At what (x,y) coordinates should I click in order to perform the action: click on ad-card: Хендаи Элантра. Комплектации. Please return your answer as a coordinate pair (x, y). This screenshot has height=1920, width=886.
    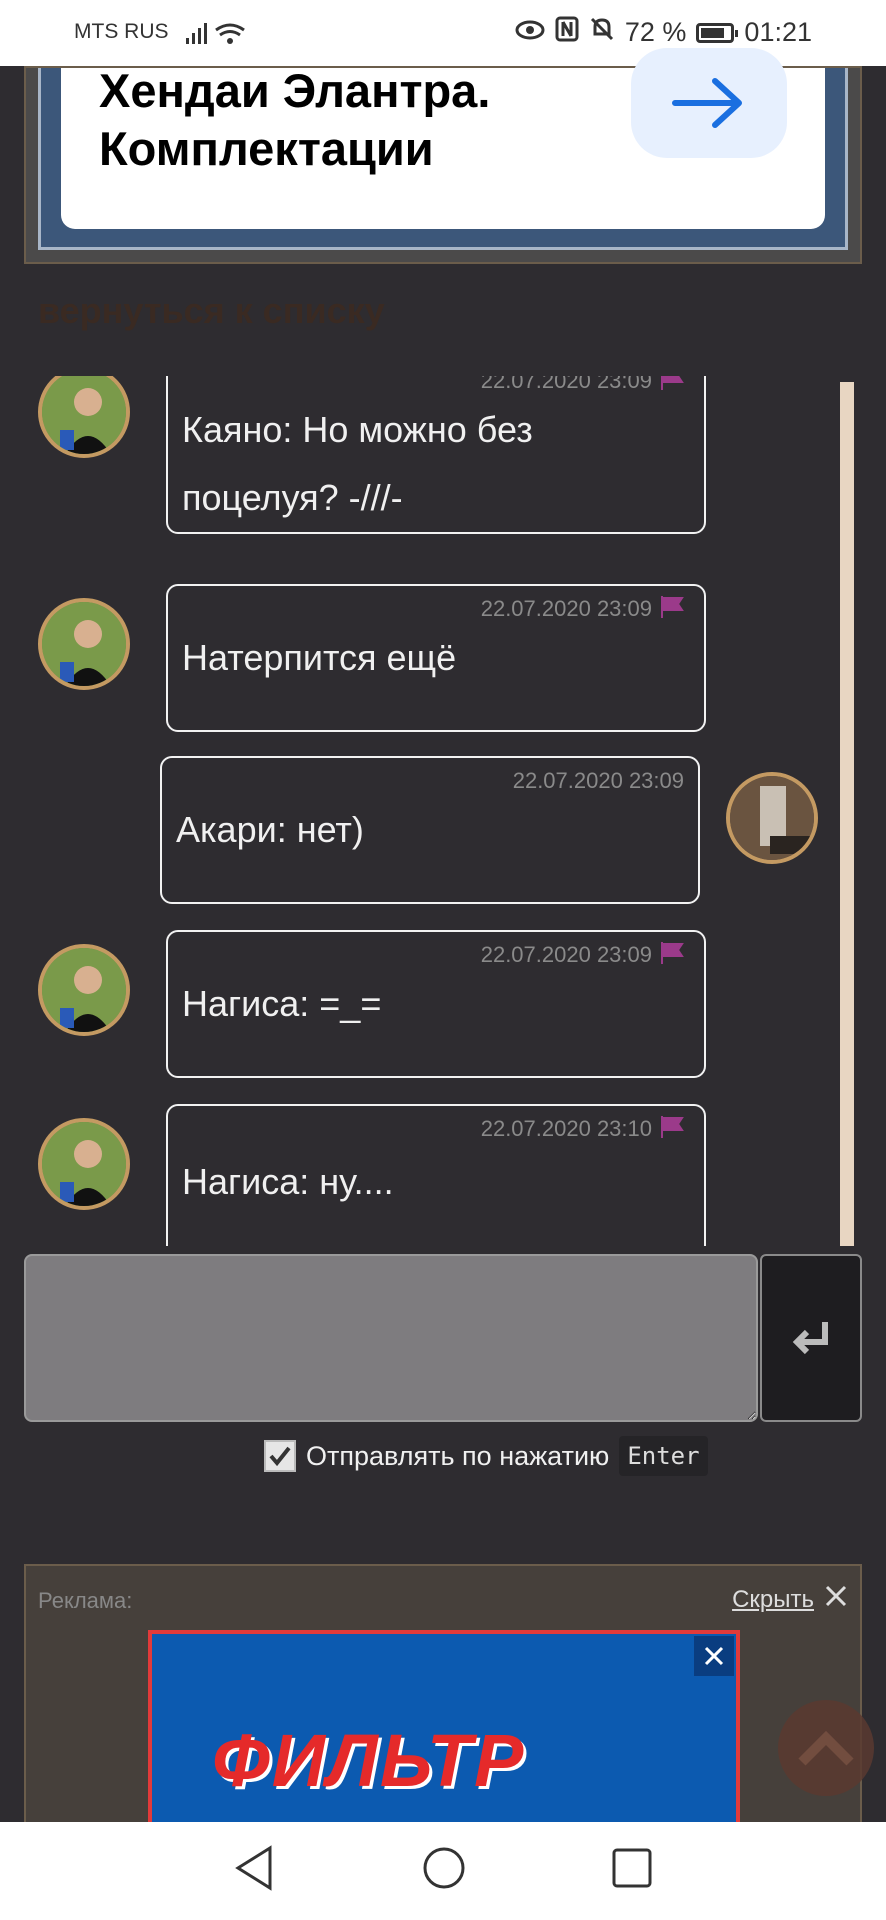
    Looking at the image, I should click on (443, 138).